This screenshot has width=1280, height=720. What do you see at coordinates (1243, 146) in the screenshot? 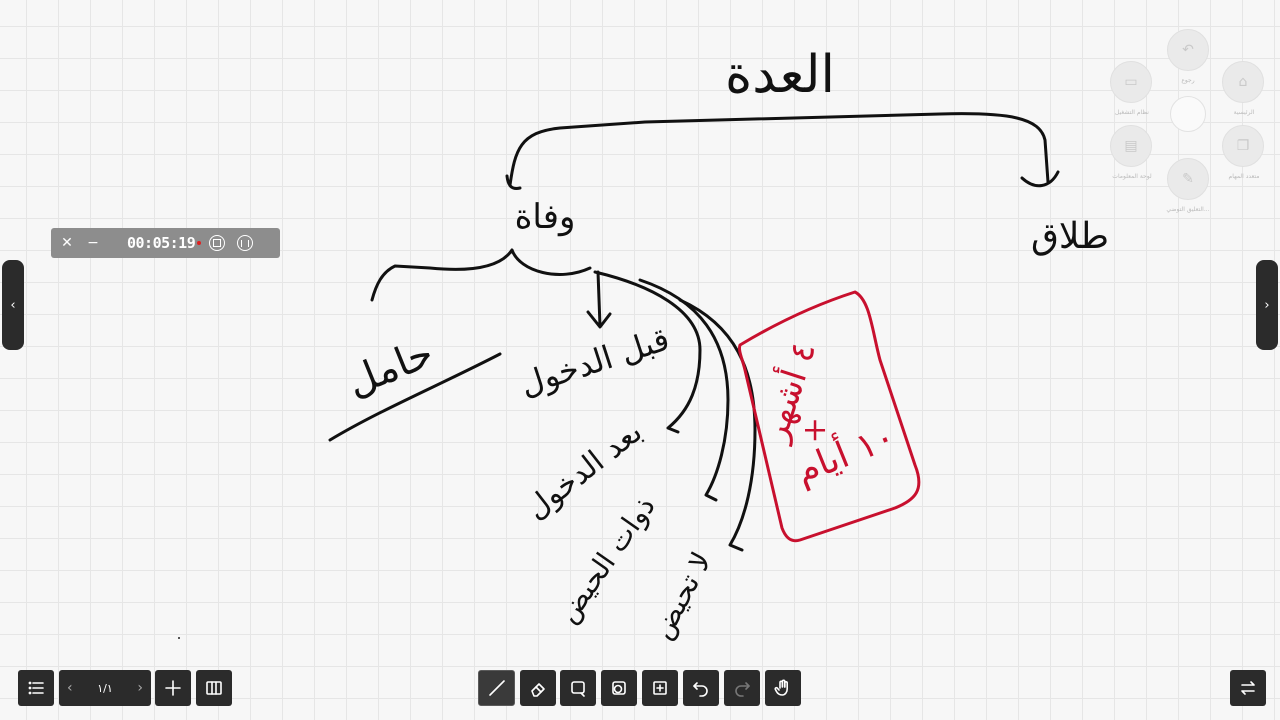
I see `multitask-icon: ❐` at bounding box center [1243, 146].